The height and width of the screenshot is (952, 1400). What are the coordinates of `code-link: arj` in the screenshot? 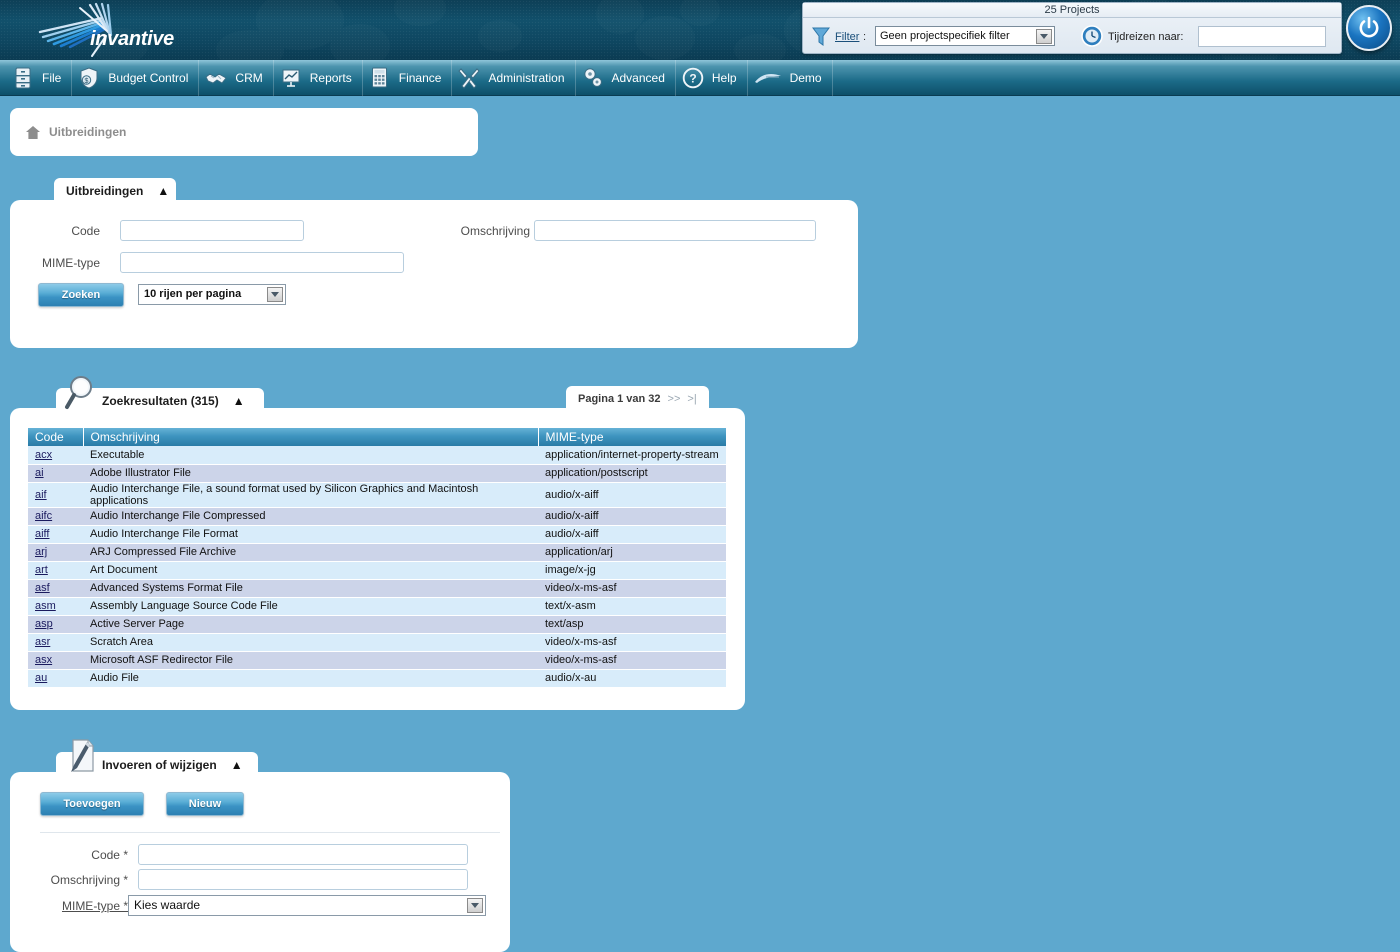 It's located at (41, 552).